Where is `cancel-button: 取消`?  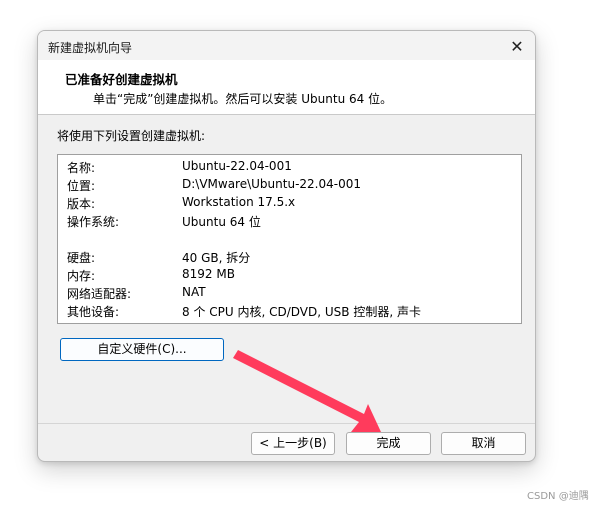
cancel-button: 取消 is located at coordinates (483, 443).